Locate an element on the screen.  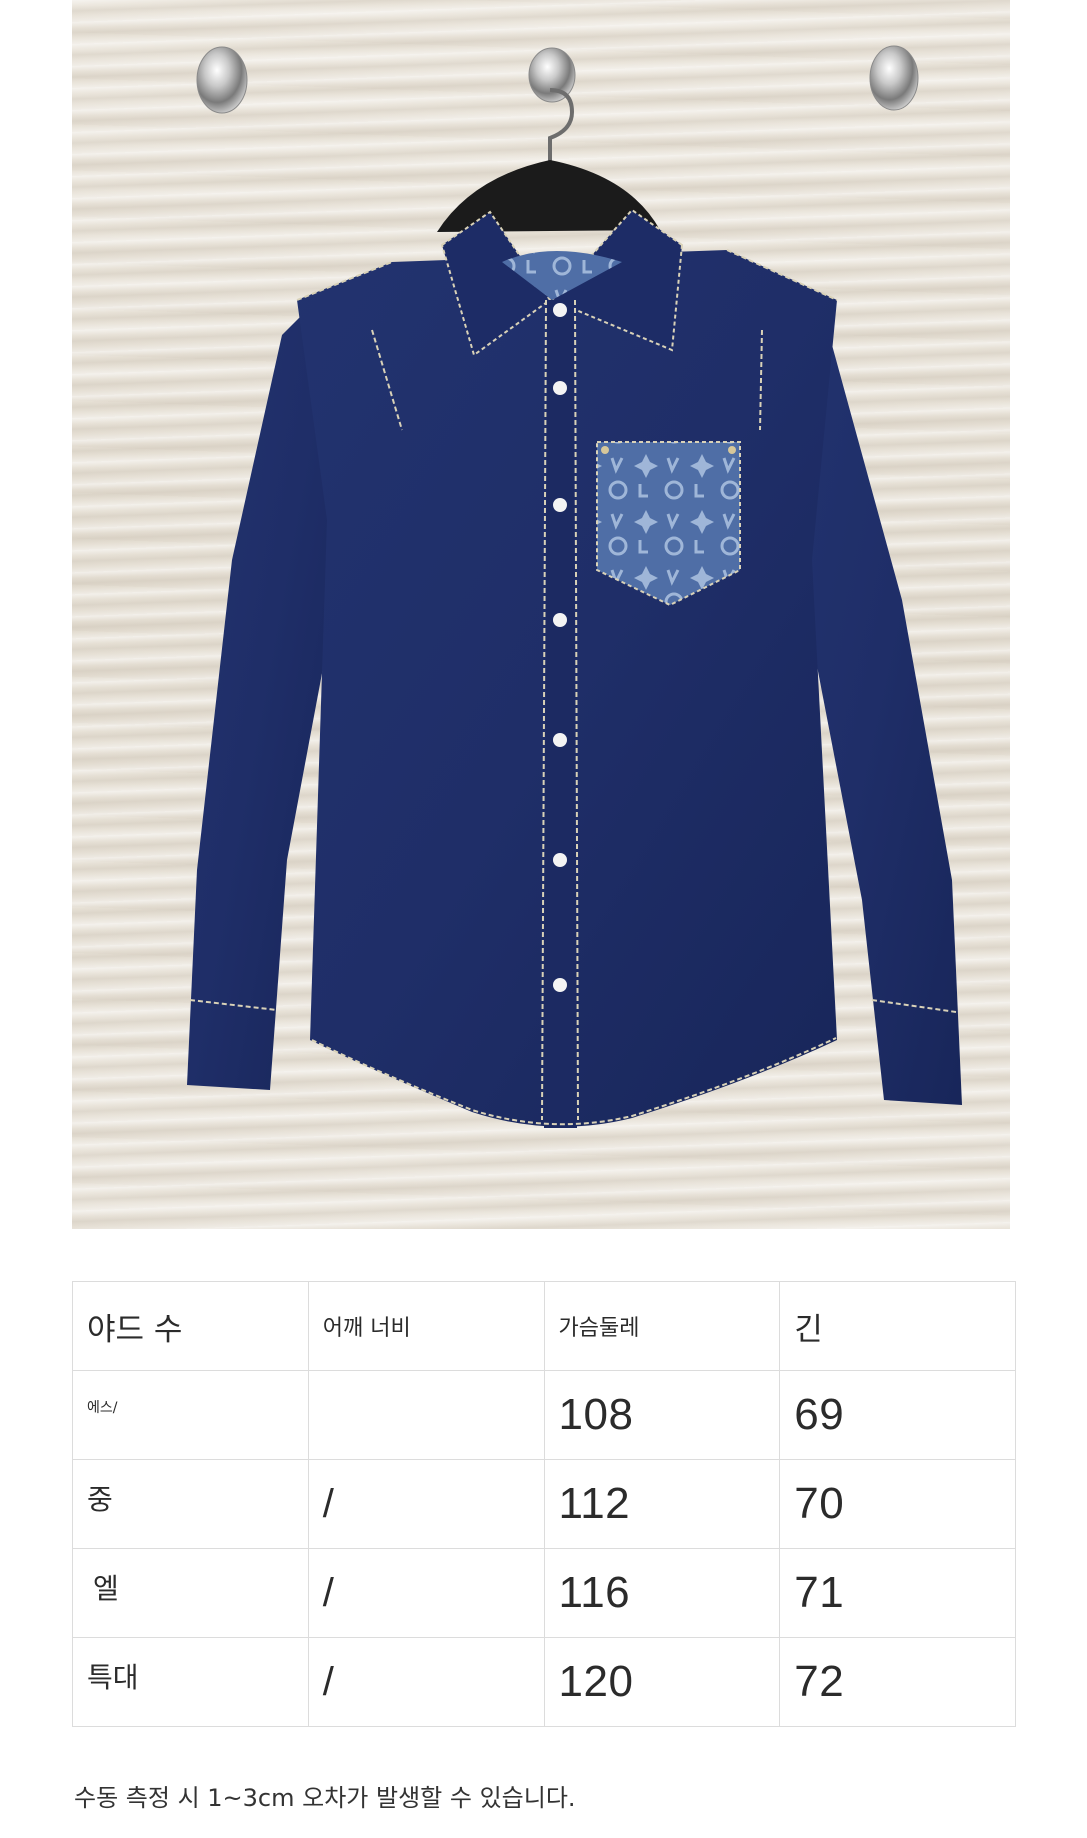
table-row: 에스/ 108 69 is located at coordinates (544, 1415).